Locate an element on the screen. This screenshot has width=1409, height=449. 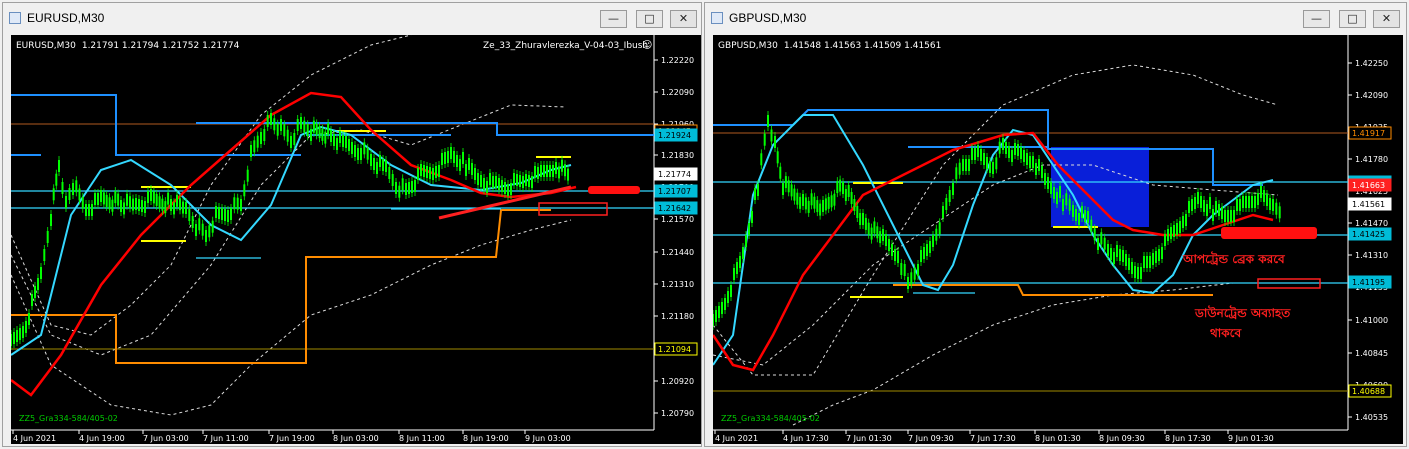
chart-window-icon is located at coordinates (717, 18).